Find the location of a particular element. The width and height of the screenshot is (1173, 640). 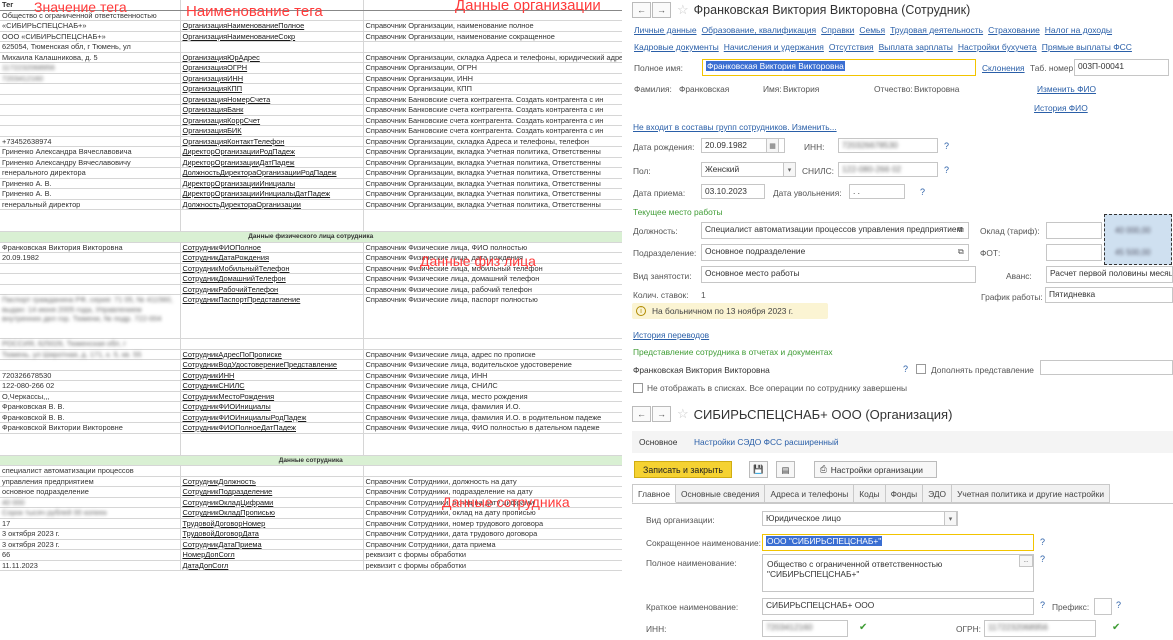

sheet-cell: ТрудовойДоговорДата is located at coordinates (272, 534).